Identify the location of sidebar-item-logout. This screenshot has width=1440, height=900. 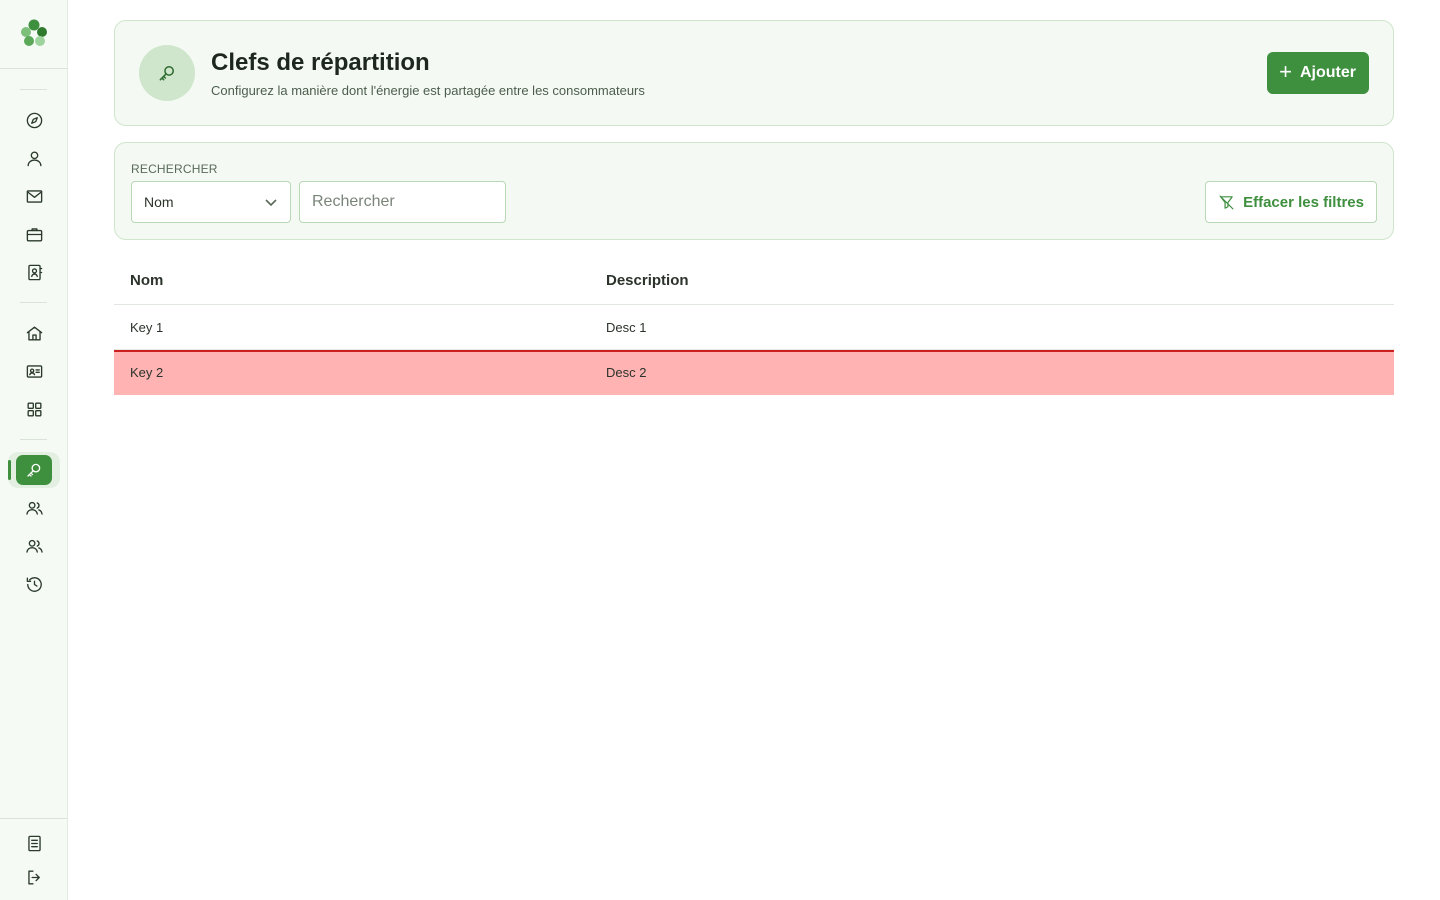
(34, 877).